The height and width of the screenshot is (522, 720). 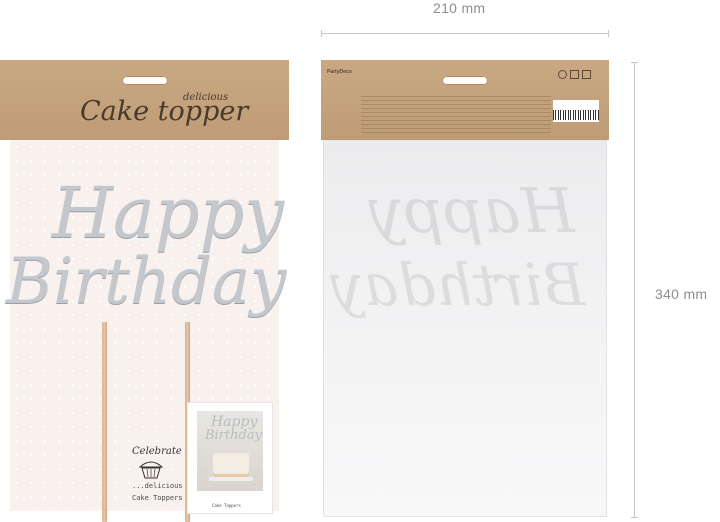 What do you see at coordinates (576, 111) in the screenshot?
I see `barcode-label` at bounding box center [576, 111].